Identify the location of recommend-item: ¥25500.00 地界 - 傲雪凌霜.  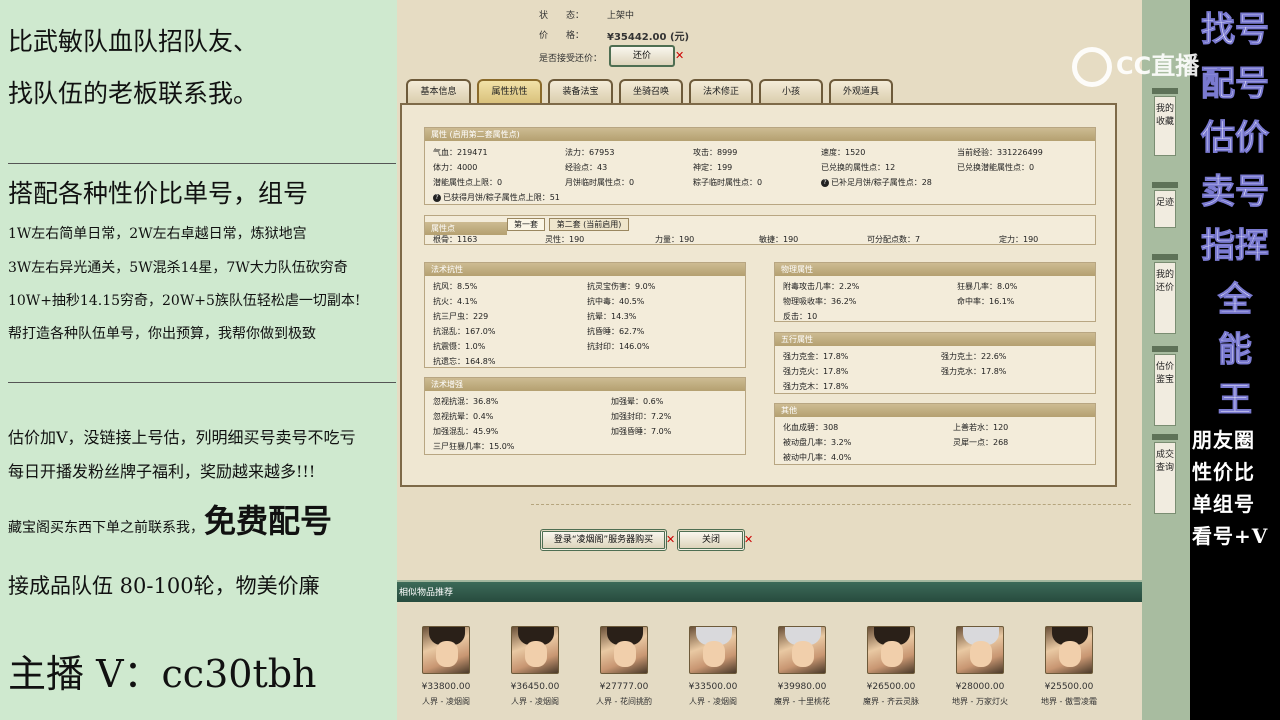
(1069, 666).